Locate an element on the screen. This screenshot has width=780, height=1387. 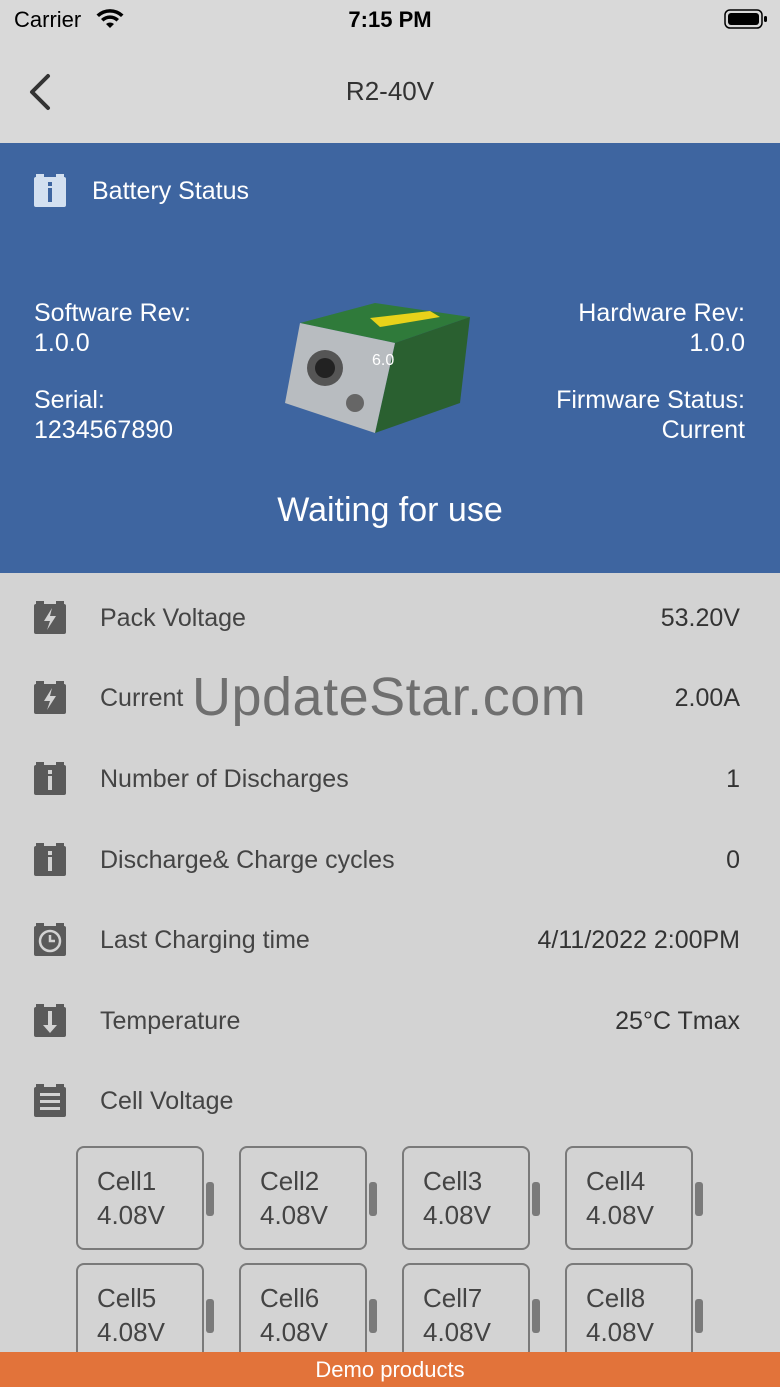
row-value: 25°C Tmax is located at coordinates (677, 1021).